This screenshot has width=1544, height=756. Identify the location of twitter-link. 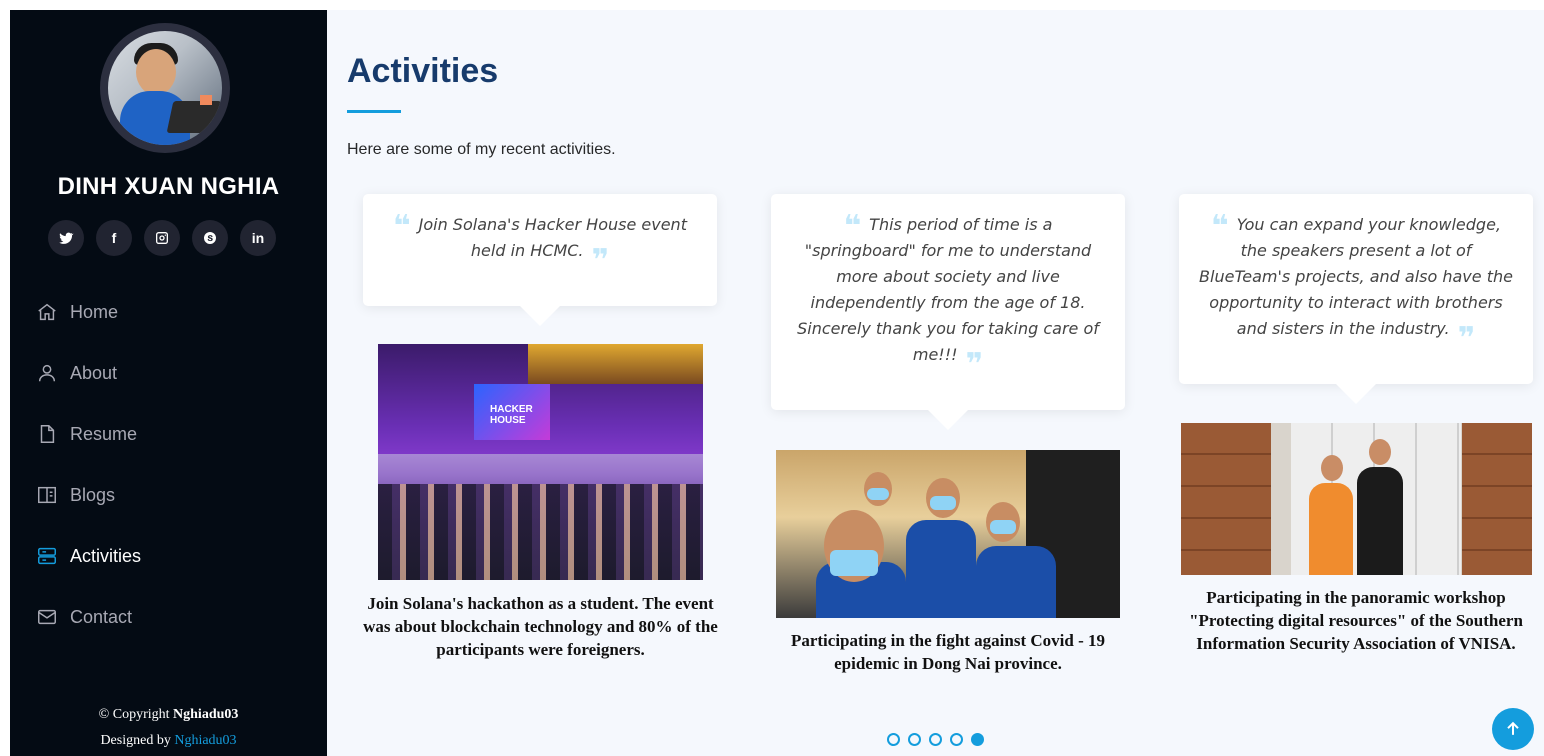
(66, 238).